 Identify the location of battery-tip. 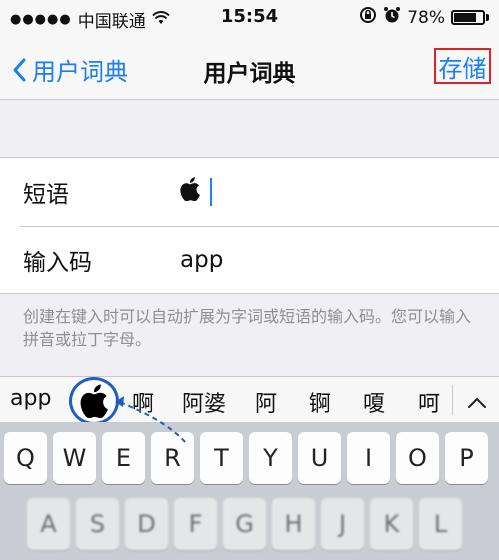
(487, 17).